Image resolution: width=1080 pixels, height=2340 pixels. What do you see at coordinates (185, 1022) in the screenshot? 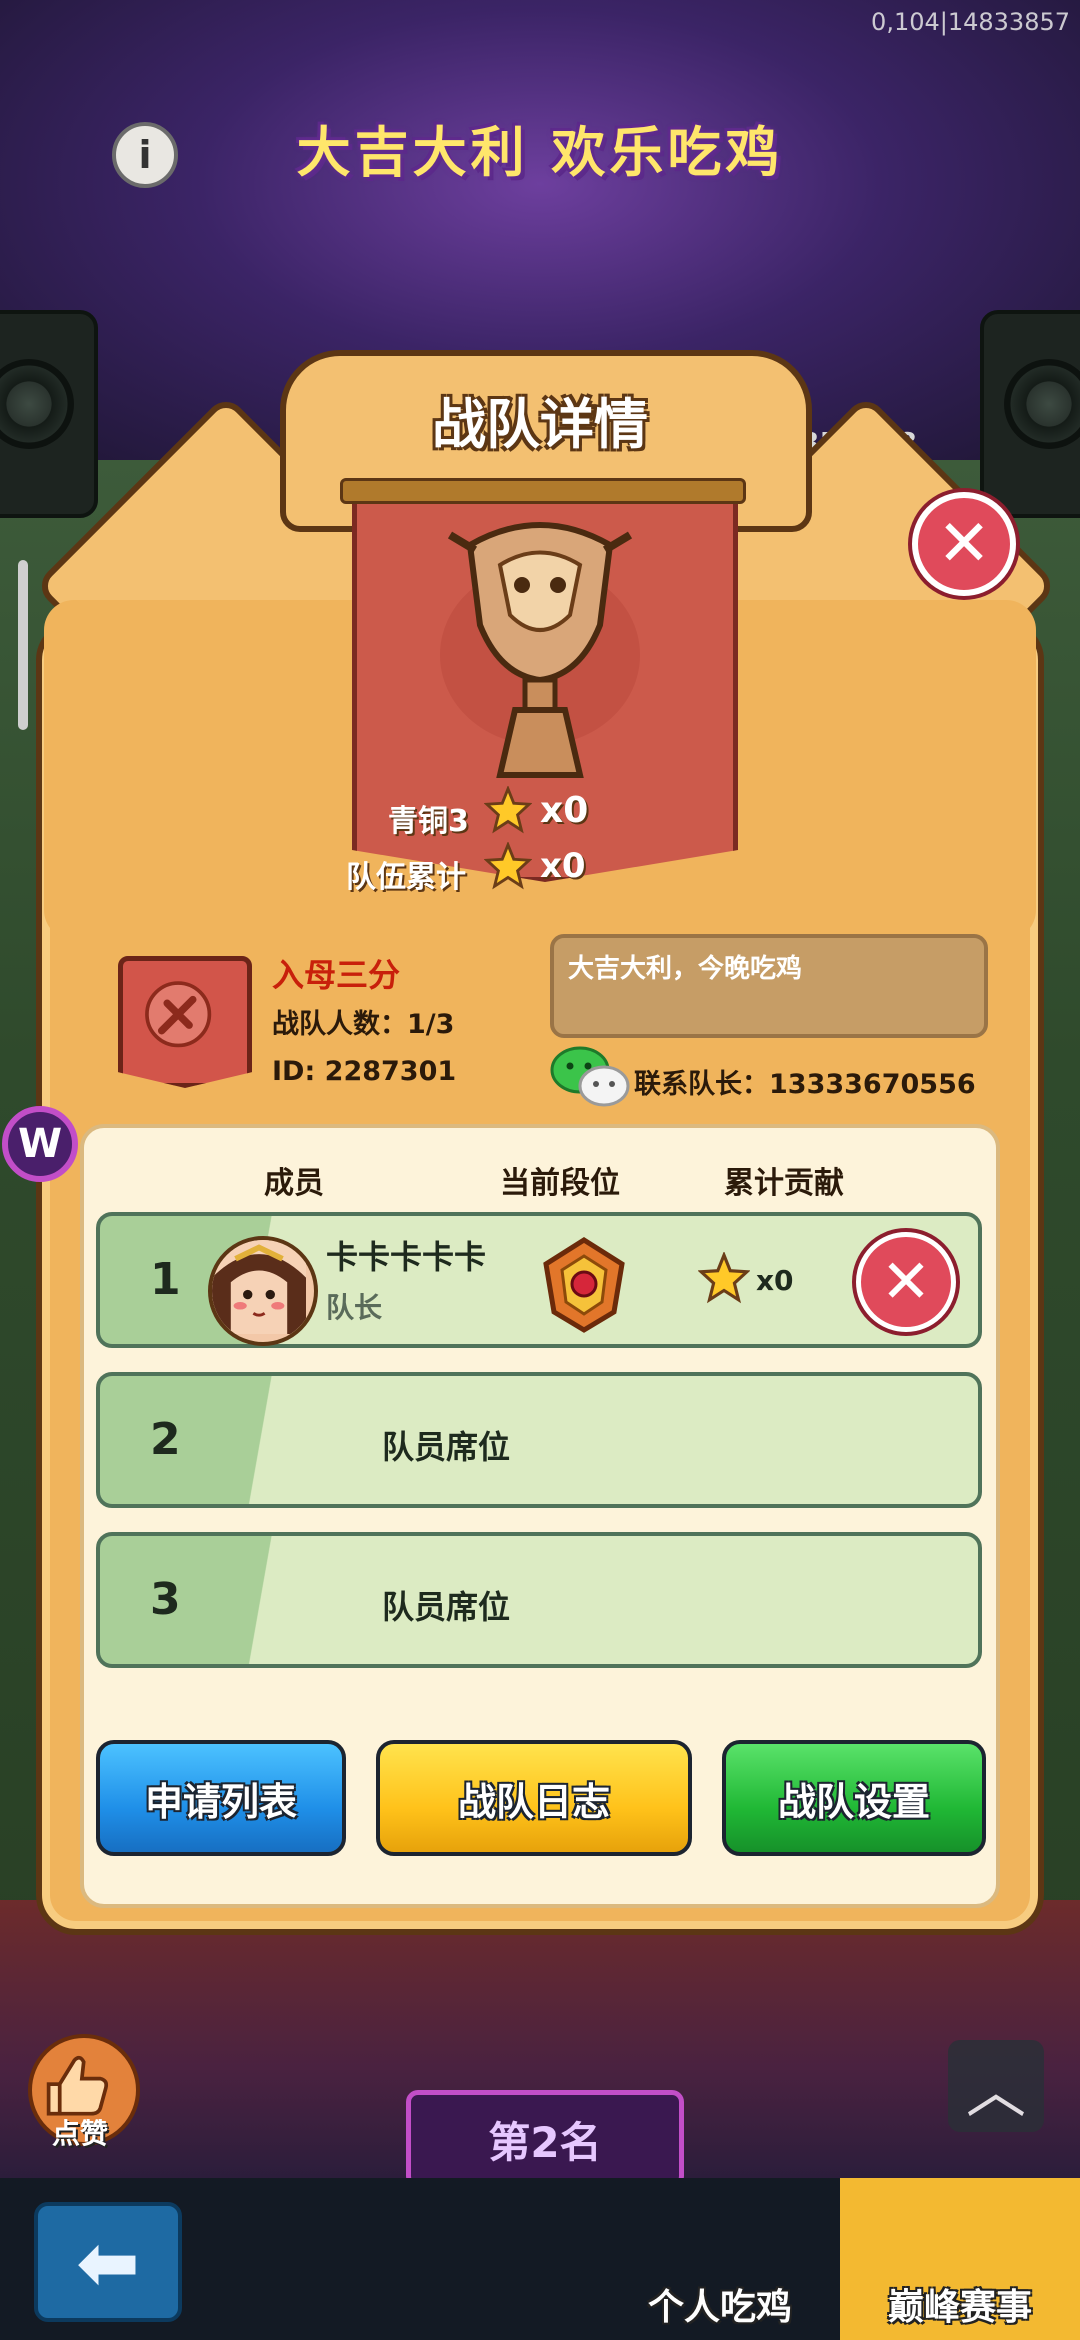
I see `team-emblem-icon` at bounding box center [185, 1022].